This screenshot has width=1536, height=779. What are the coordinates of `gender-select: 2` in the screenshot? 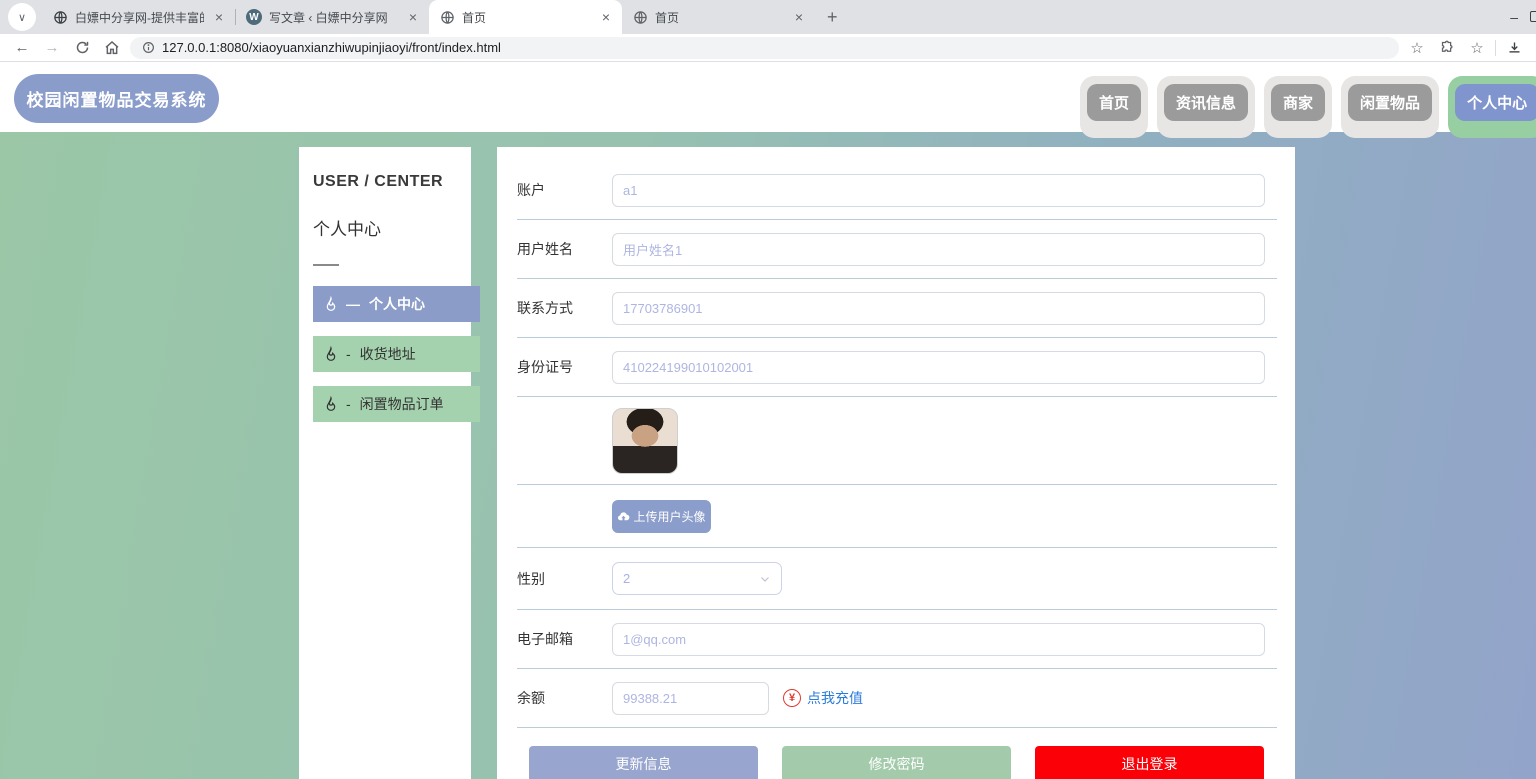 It's located at (697, 578).